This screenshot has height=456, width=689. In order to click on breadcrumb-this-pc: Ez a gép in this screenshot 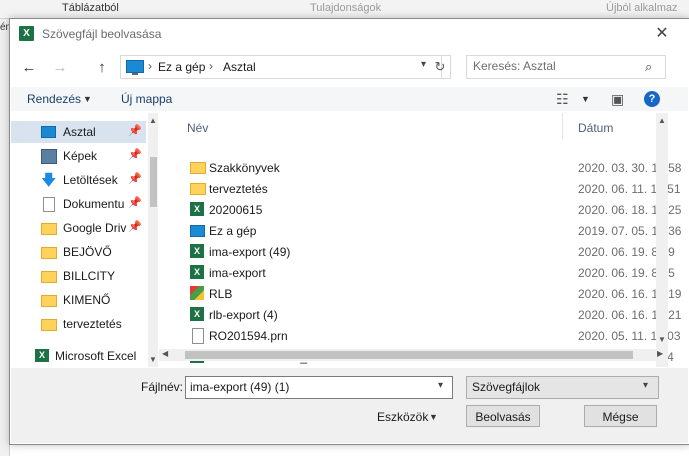, I will do `click(181, 67)`.